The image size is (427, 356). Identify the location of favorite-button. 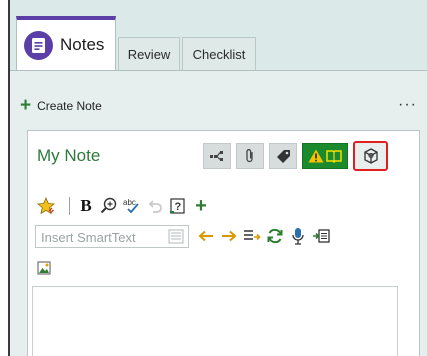
(46, 206).